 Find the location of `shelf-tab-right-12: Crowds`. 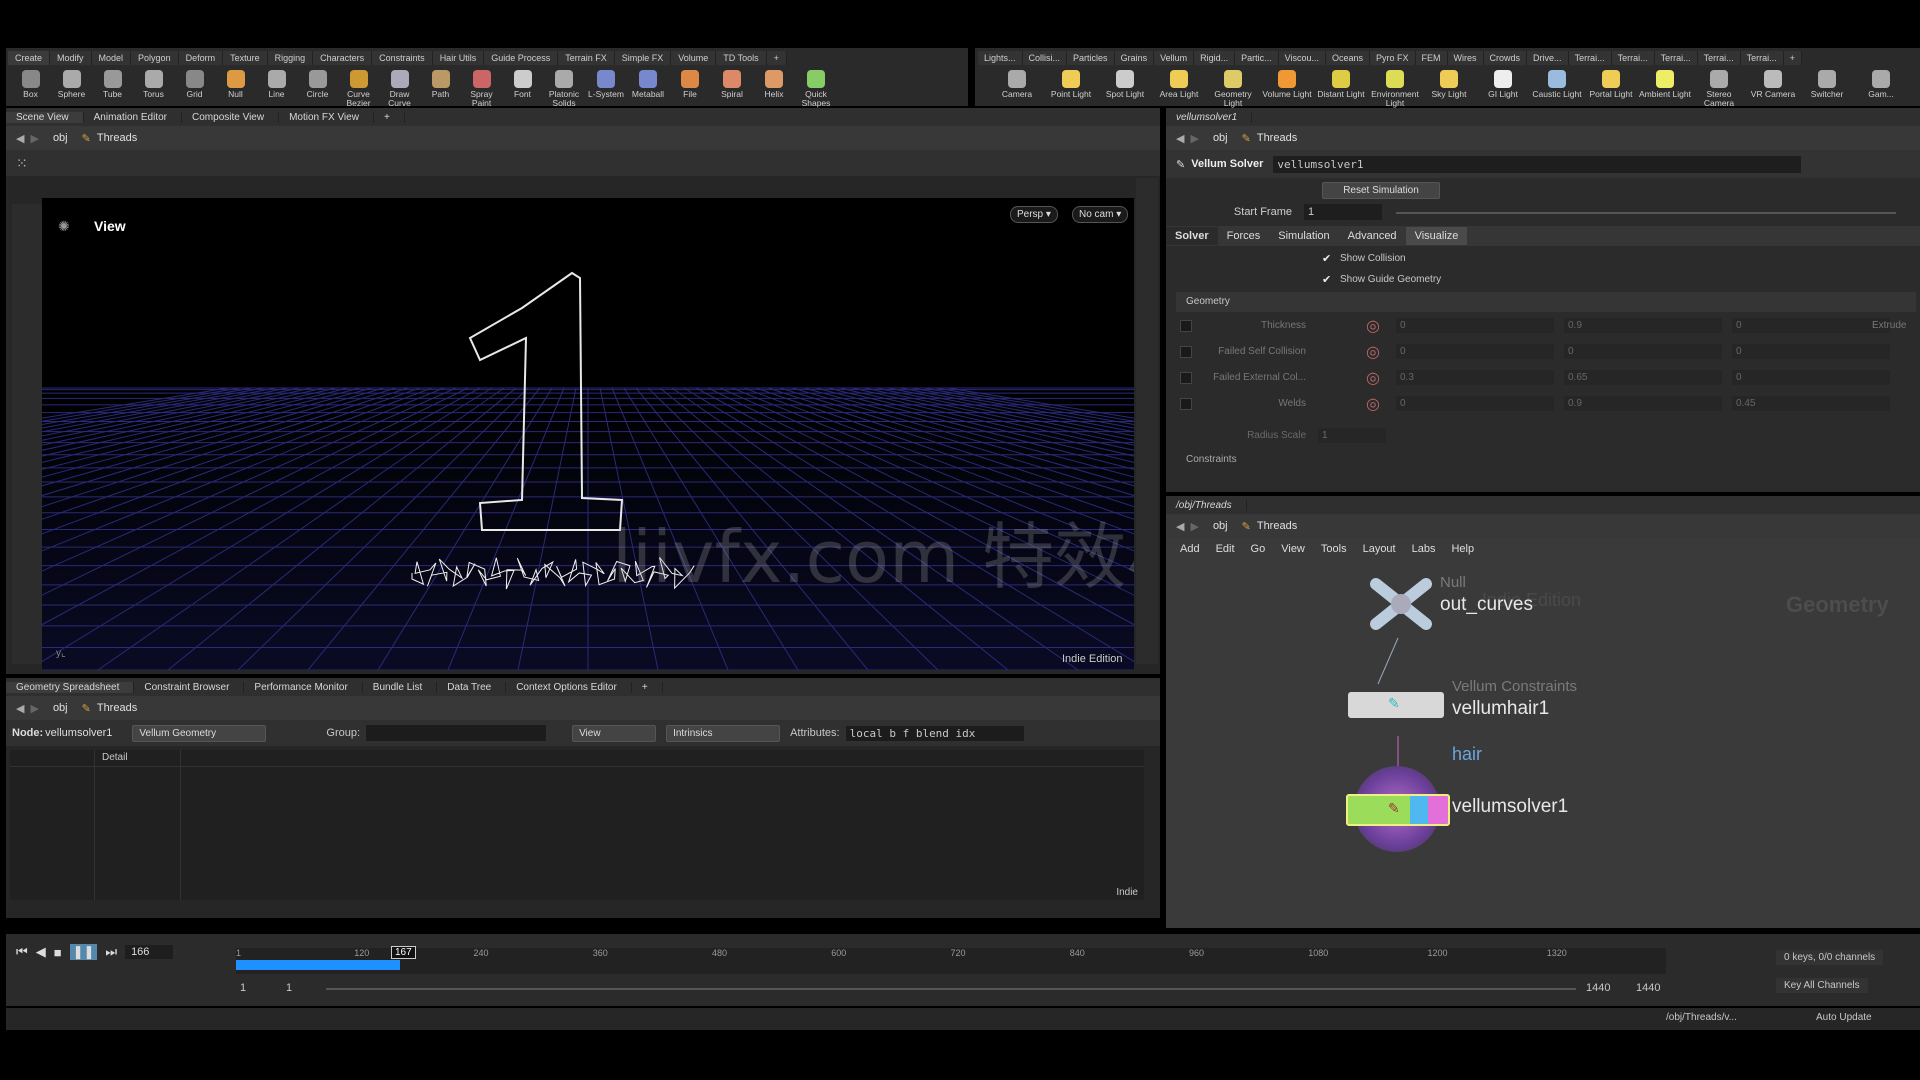

shelf-tab-right-12: Crowds is located at coordinates (1505, 58).